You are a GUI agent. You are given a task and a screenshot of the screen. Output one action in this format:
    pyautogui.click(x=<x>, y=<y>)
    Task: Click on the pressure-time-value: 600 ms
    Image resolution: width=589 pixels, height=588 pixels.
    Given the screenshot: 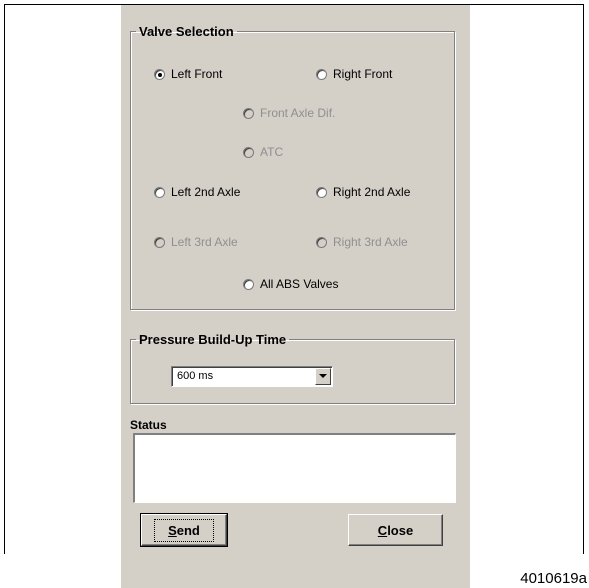 What is the action you would take?
    pyautogui.click(x=195, y=376)
    